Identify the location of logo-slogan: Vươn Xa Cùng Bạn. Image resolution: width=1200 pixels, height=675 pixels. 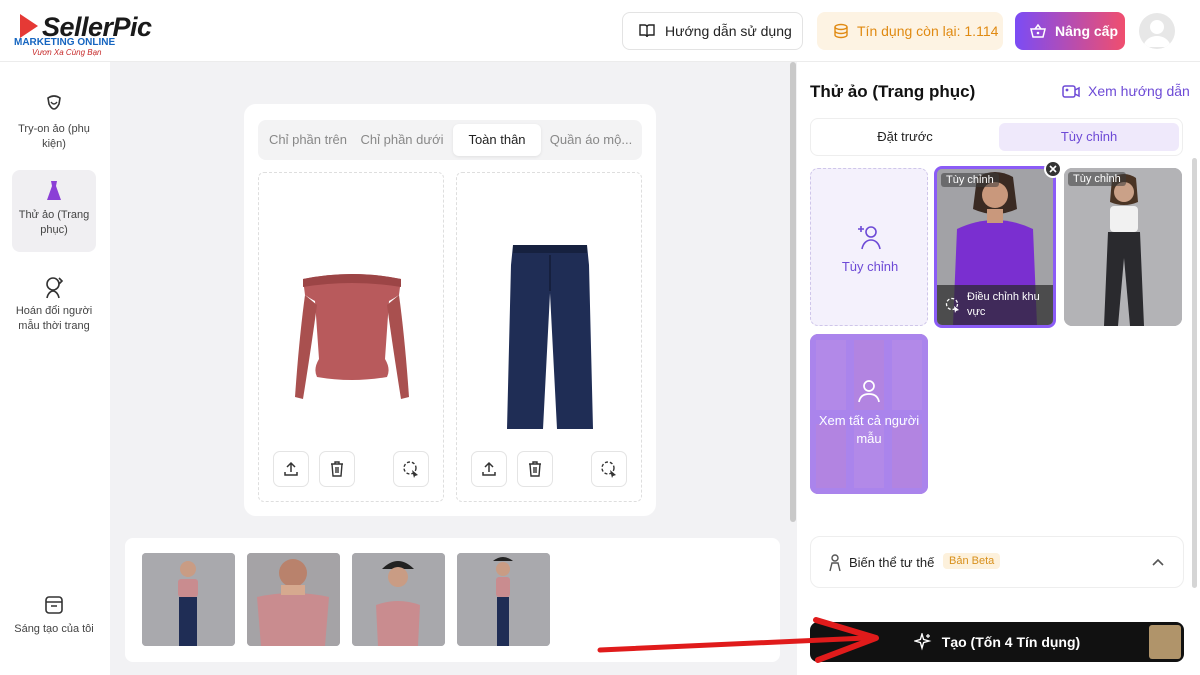
(67, 52).